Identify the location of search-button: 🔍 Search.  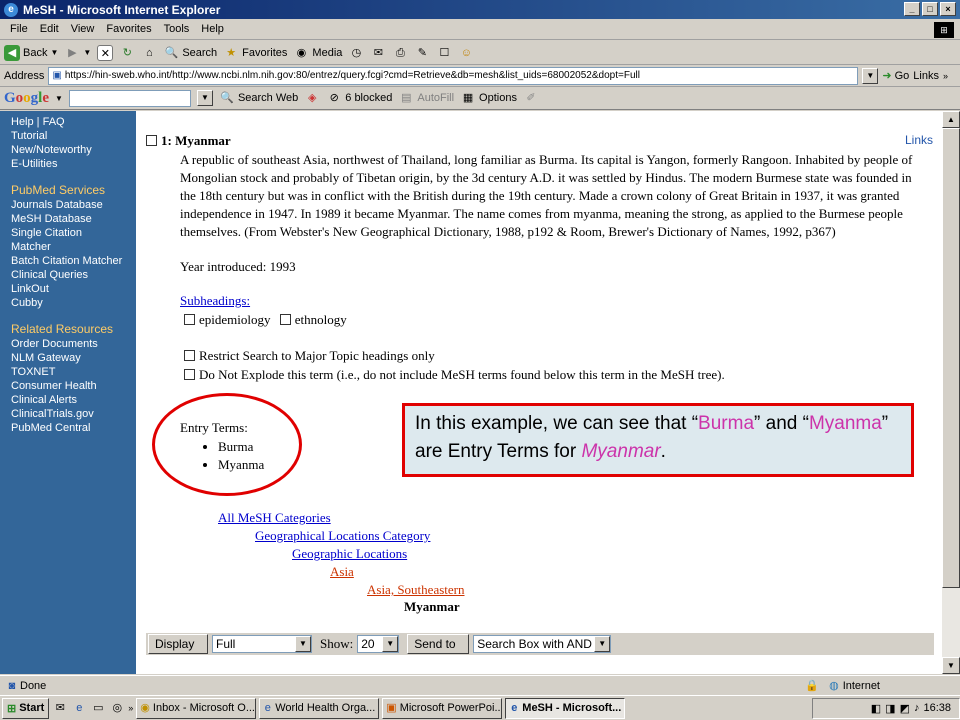
(190, 53).